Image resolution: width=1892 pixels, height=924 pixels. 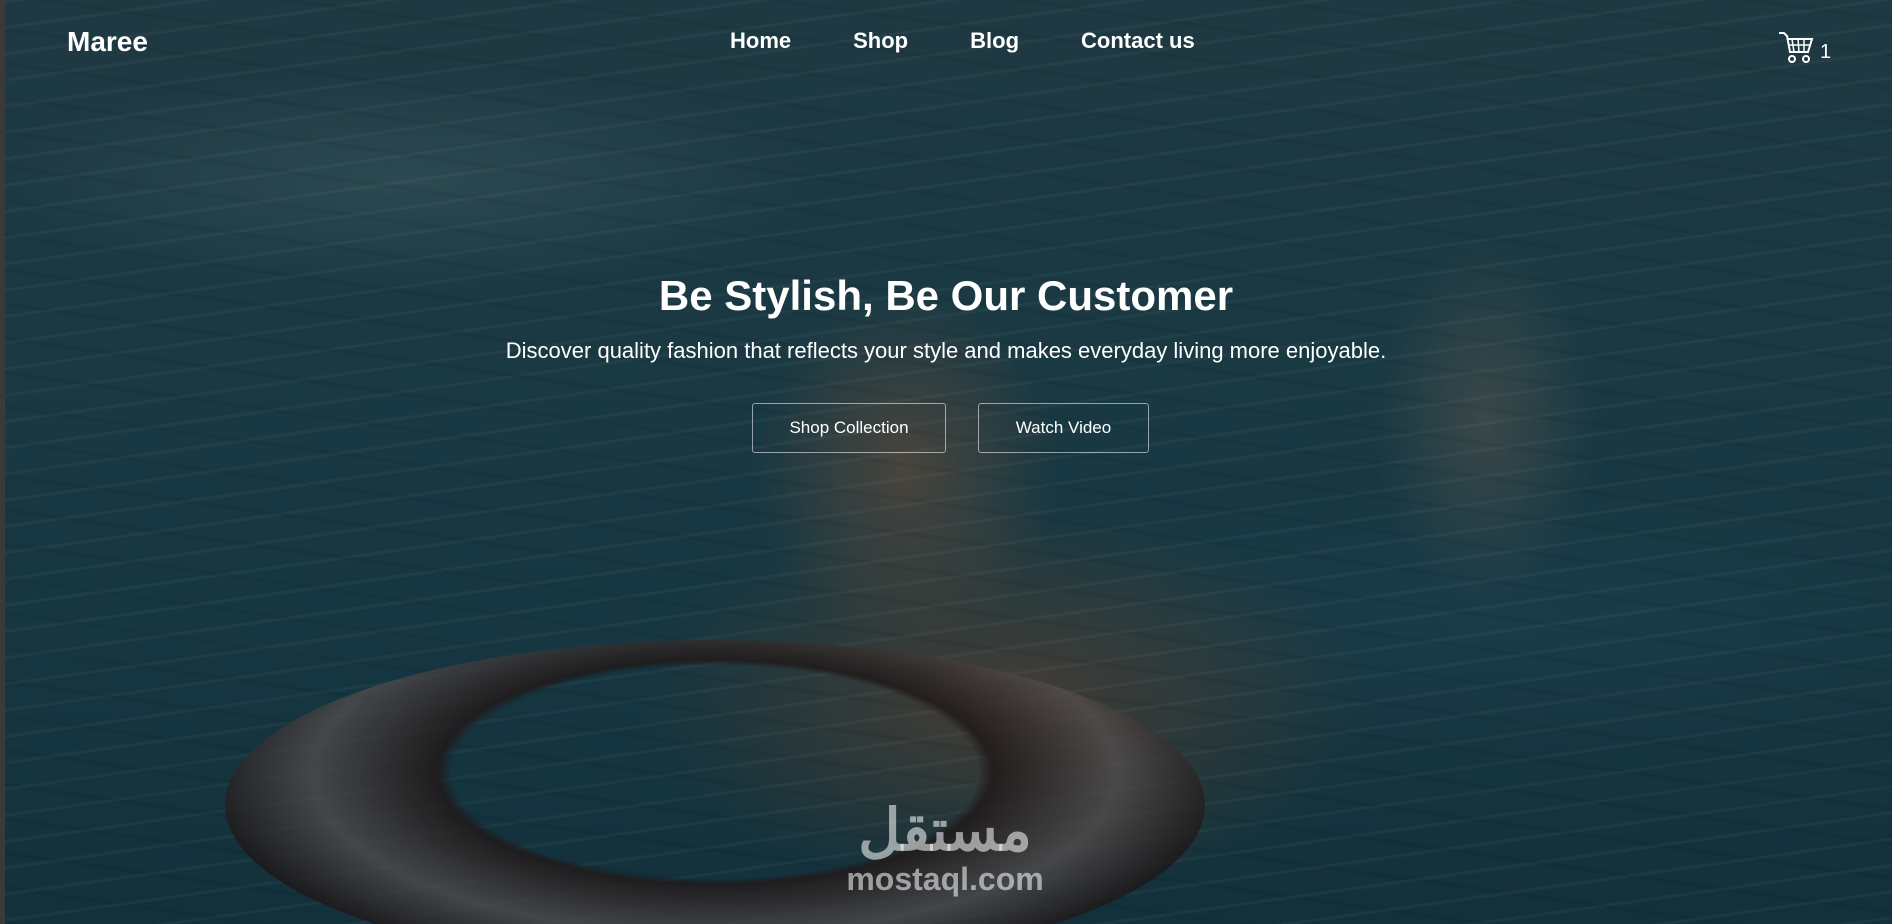 What do you see at coordinates (962, 41) in the screenshot?
I see `main-nav: Home Shop Blog Contact us` at bounding box center [962, 41].